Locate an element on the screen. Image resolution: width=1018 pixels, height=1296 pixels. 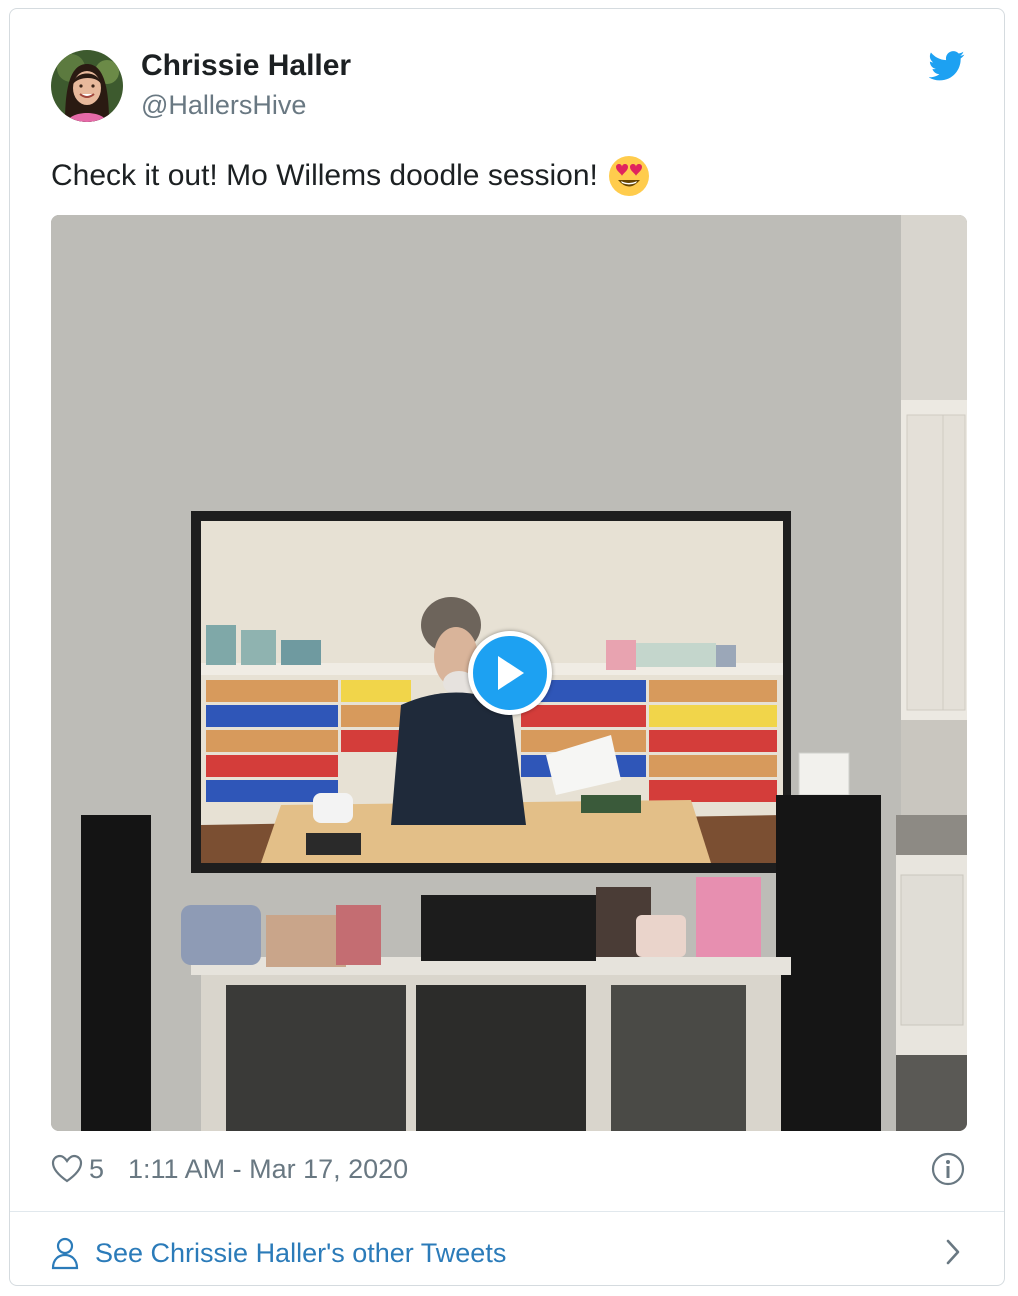
tweet-text-content: Check it out! Mo Willems doodle session! is located at coordinates (324, 175).